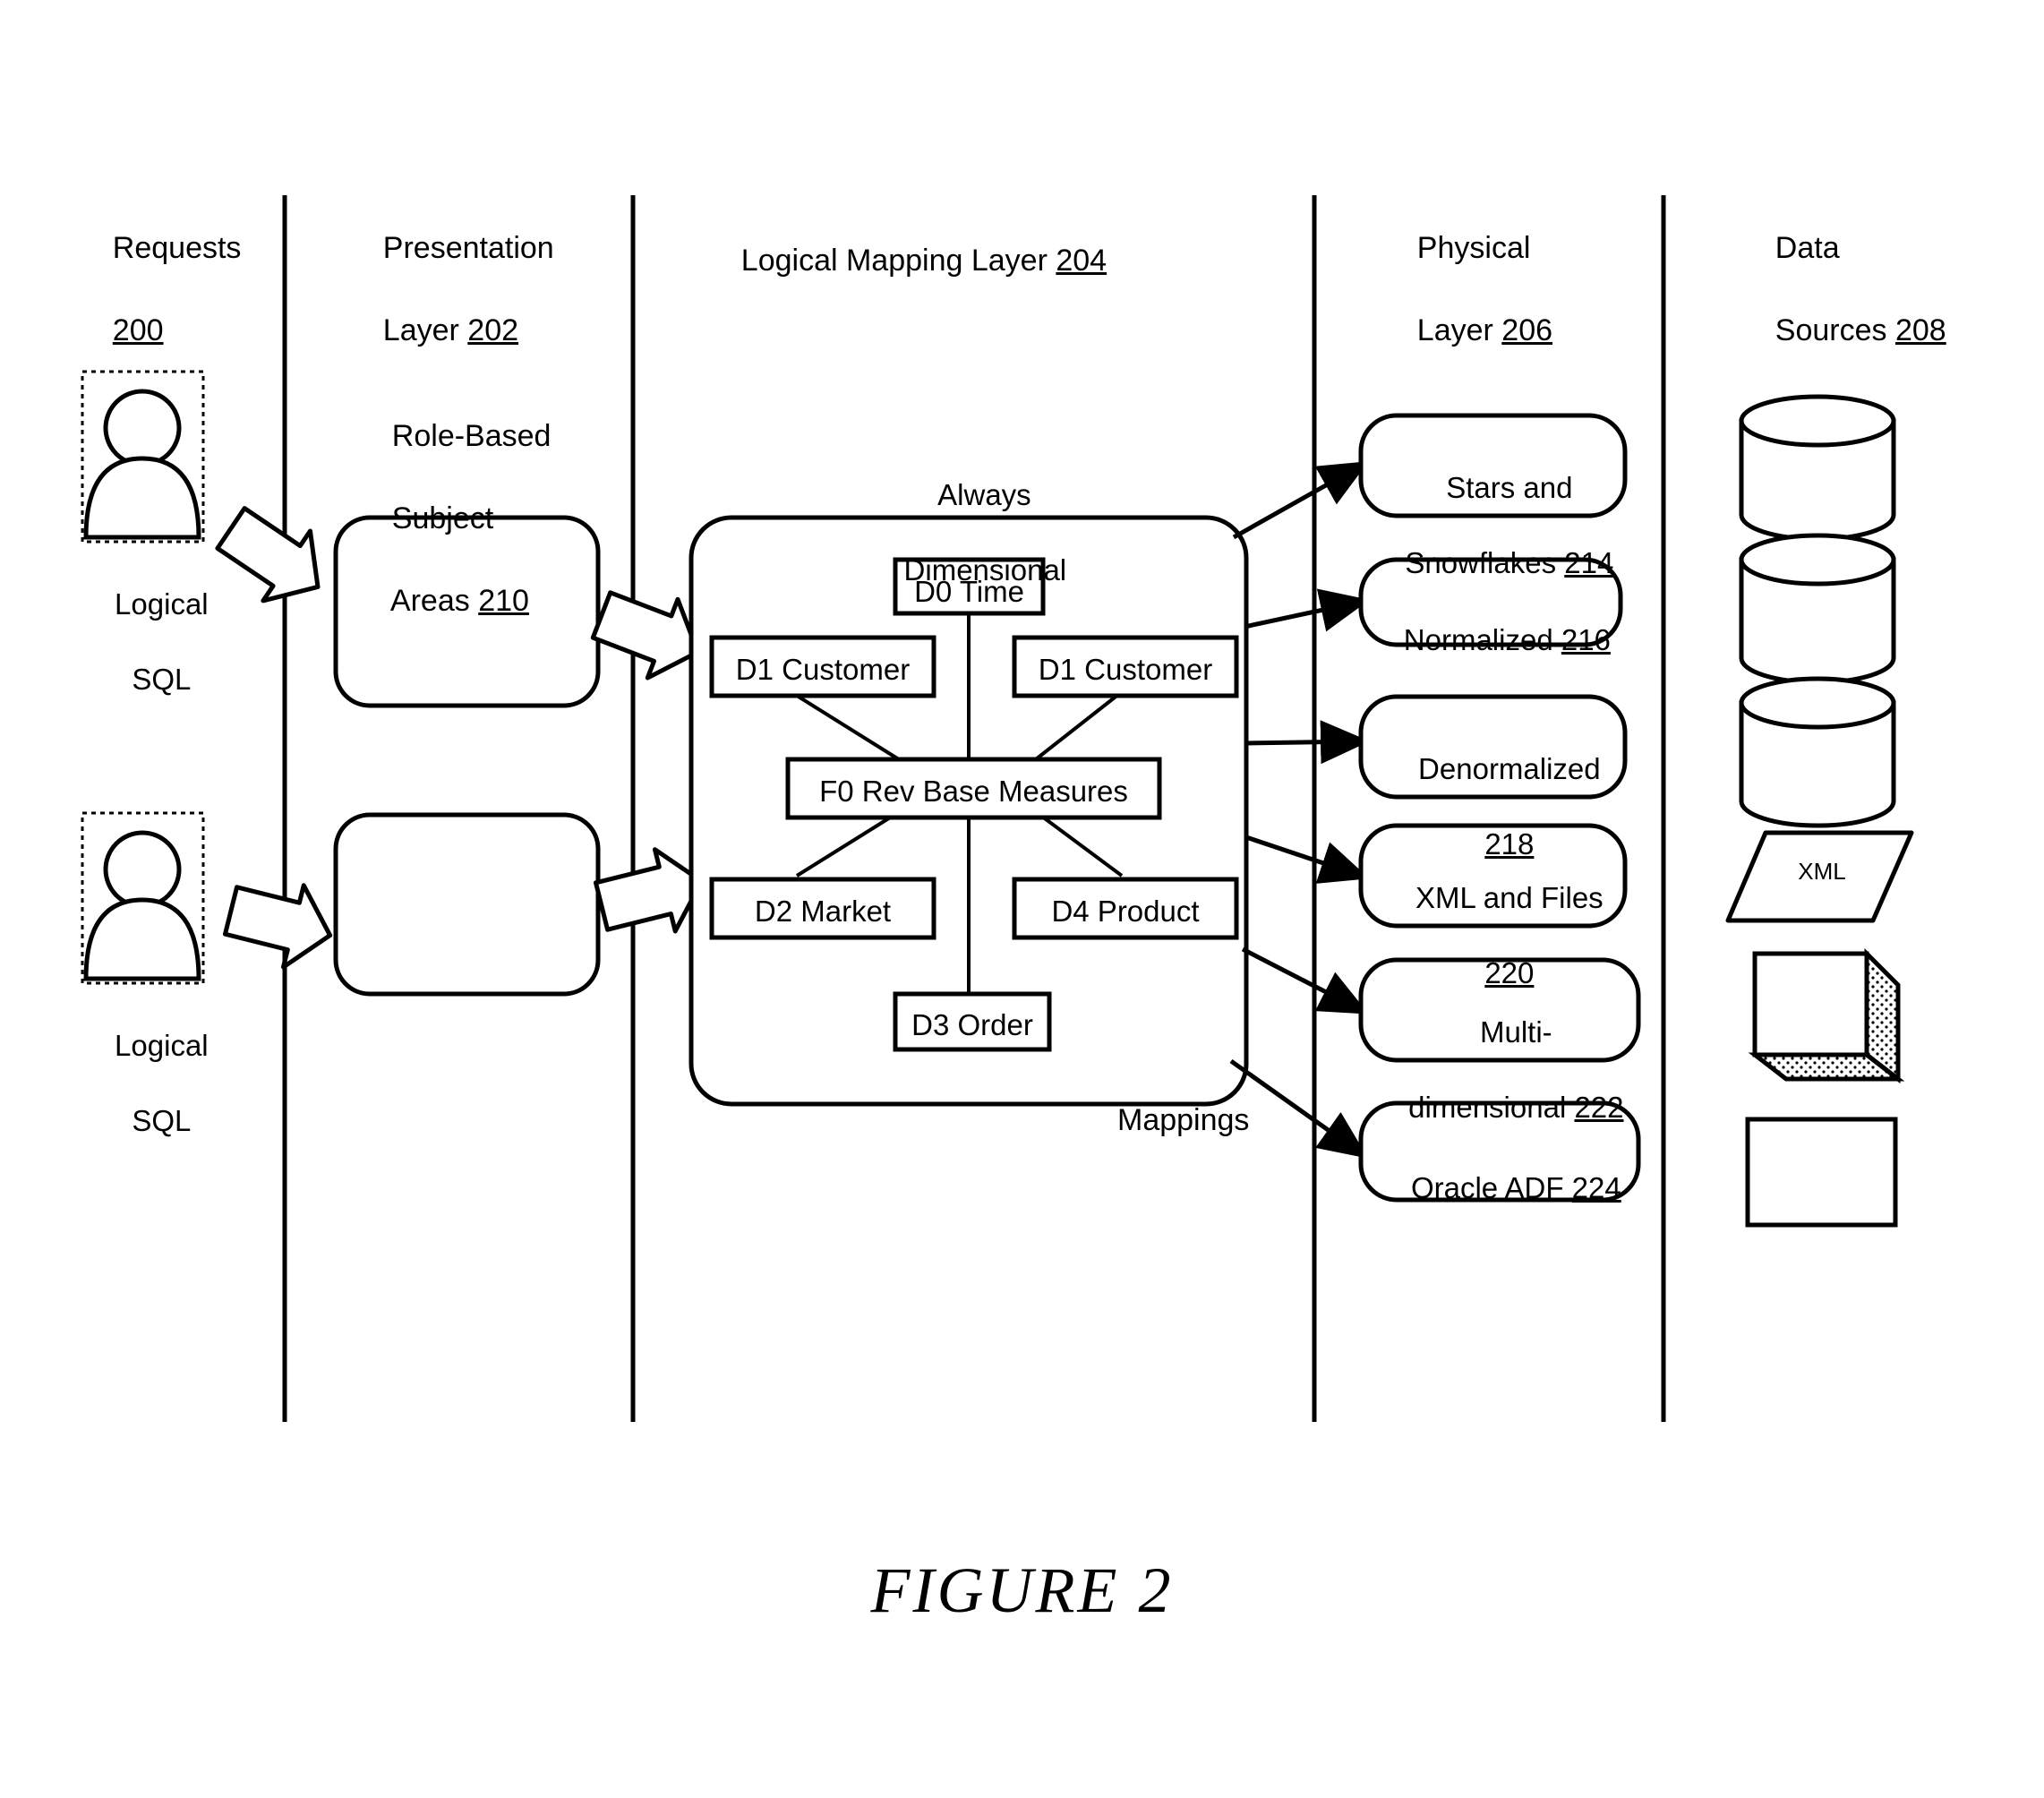  Describe the element at coordinates (823, 669) in the screenshot. I see `logical-node-d1a-label: D1 Customer` at that location.